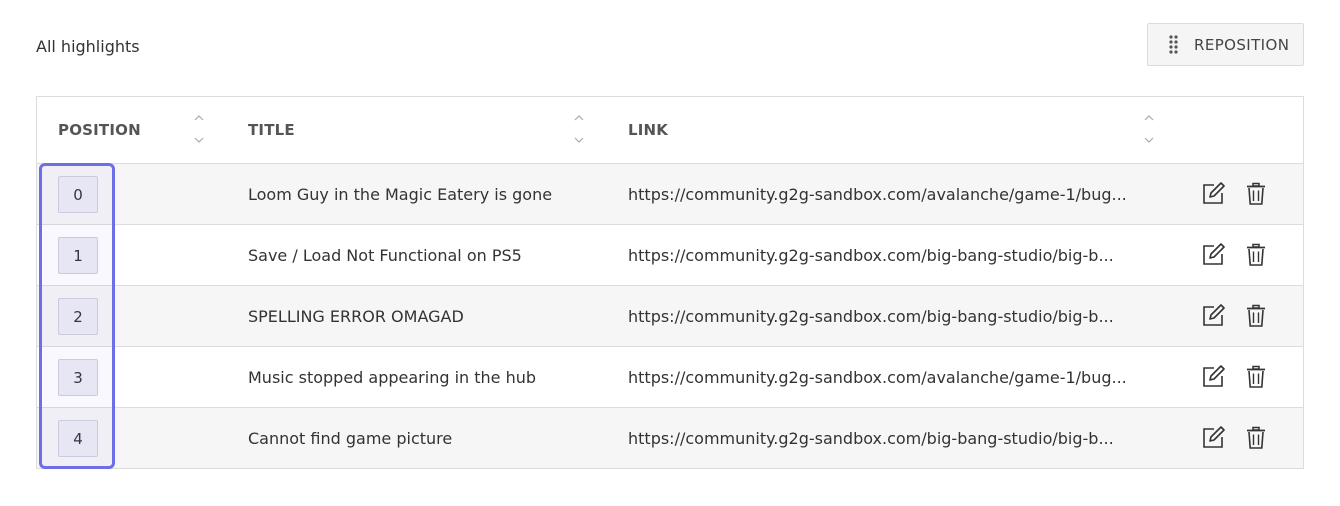 Image resolution: width=1340 pixels, height=506 pixels. I want to click on position-field: 1, so click(78, 255).